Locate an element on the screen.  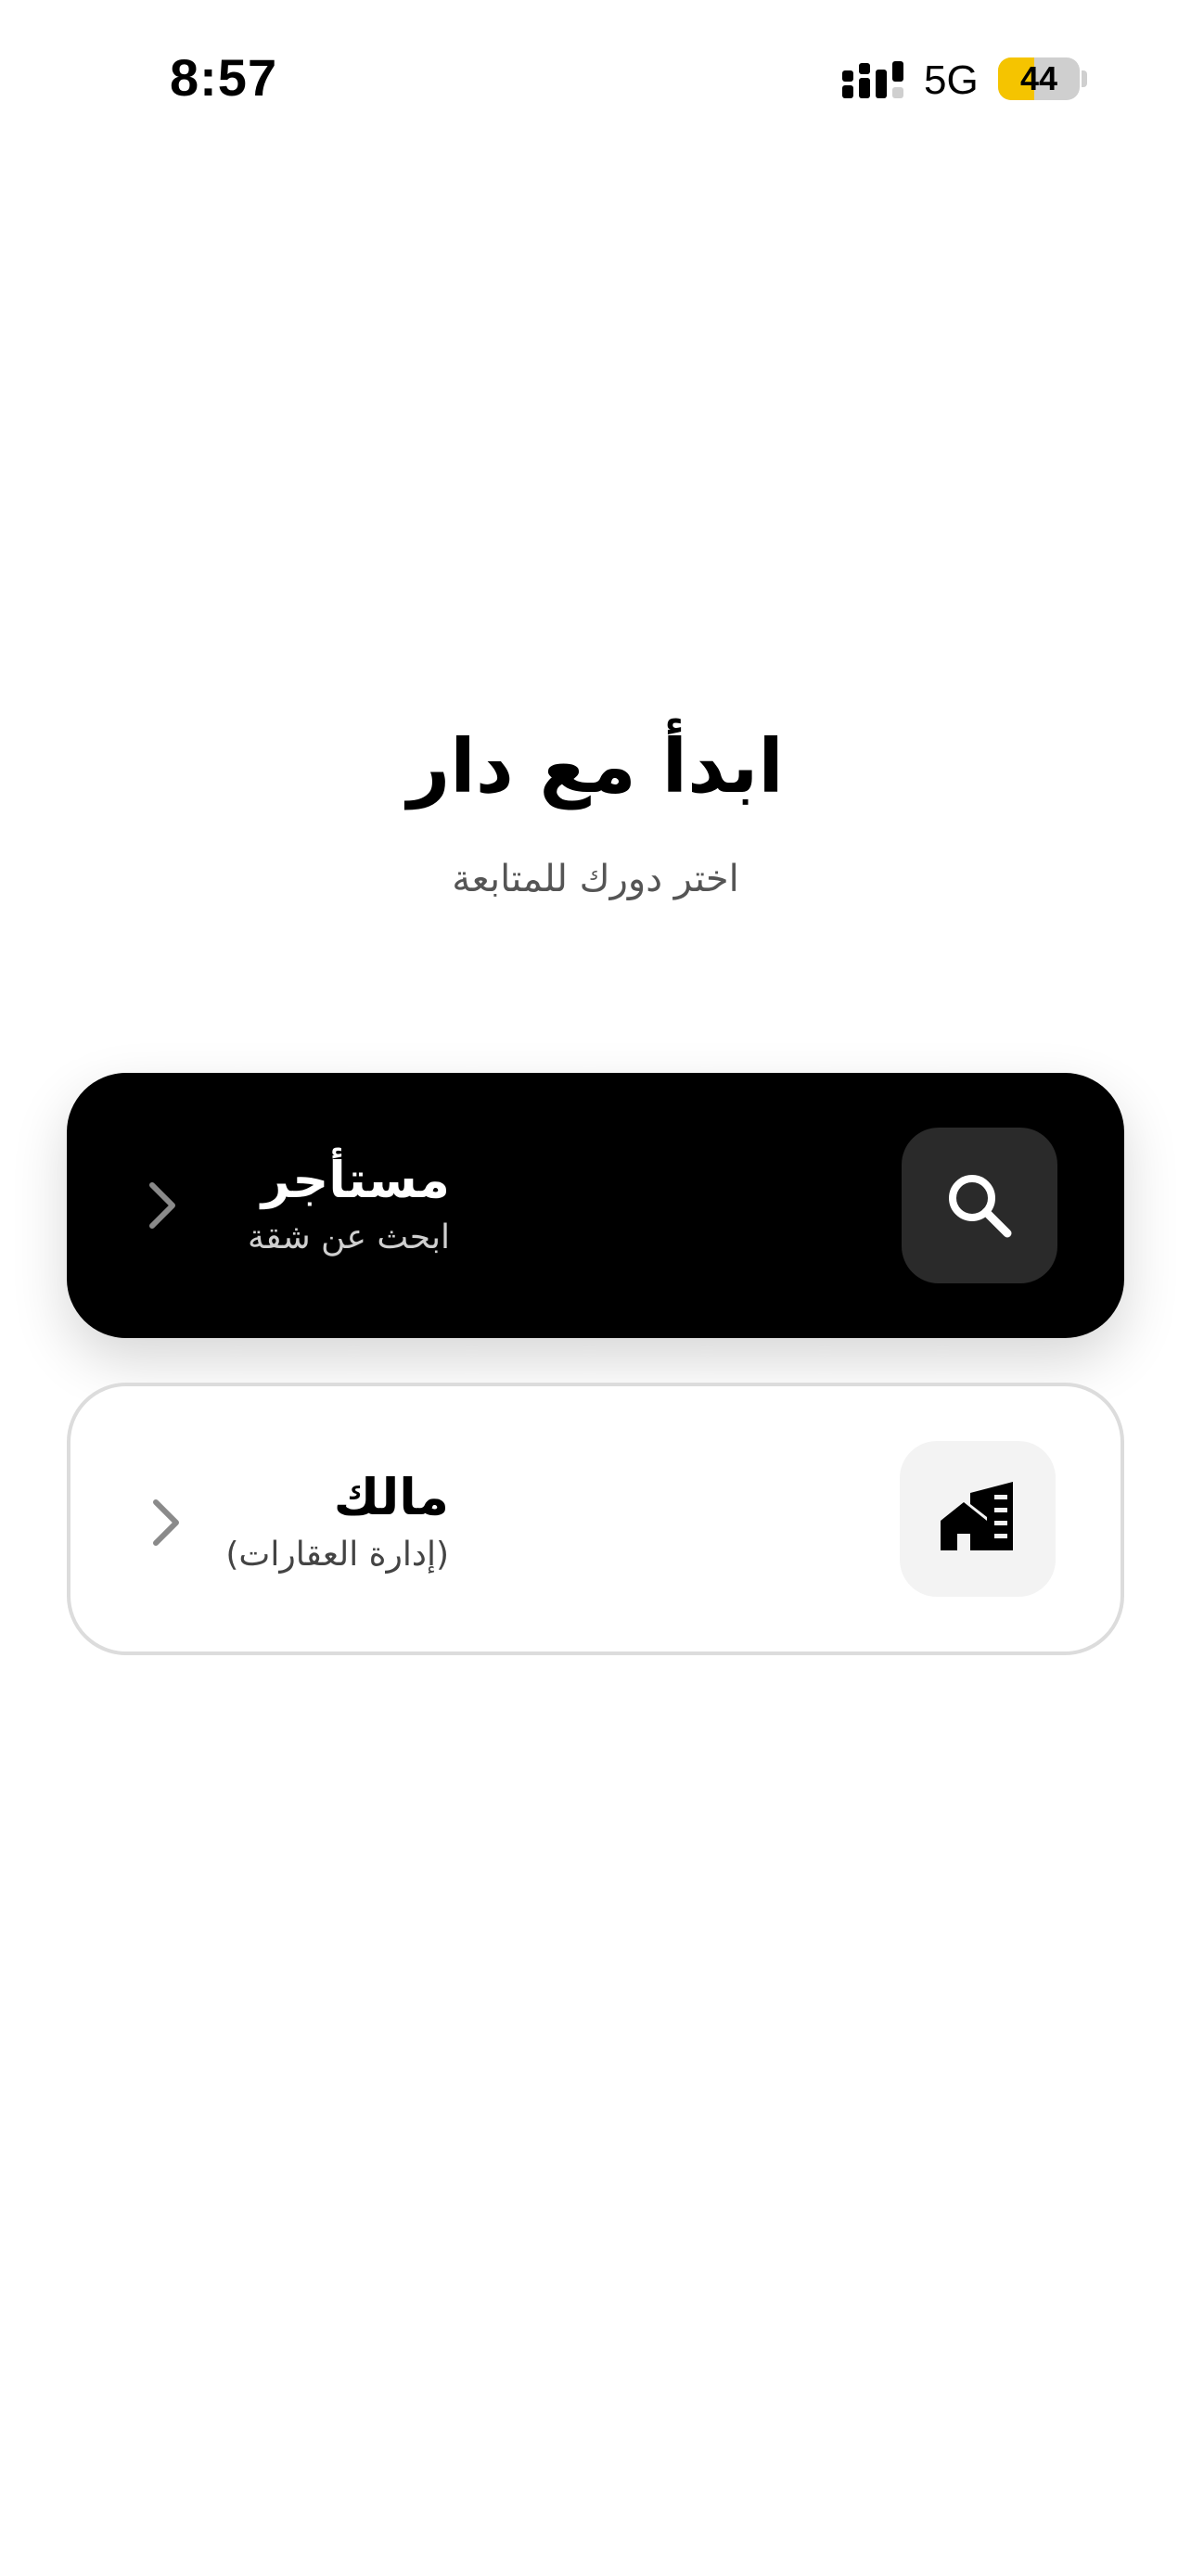
battery-level-label: 44 is located at coordinates (1038, 78).